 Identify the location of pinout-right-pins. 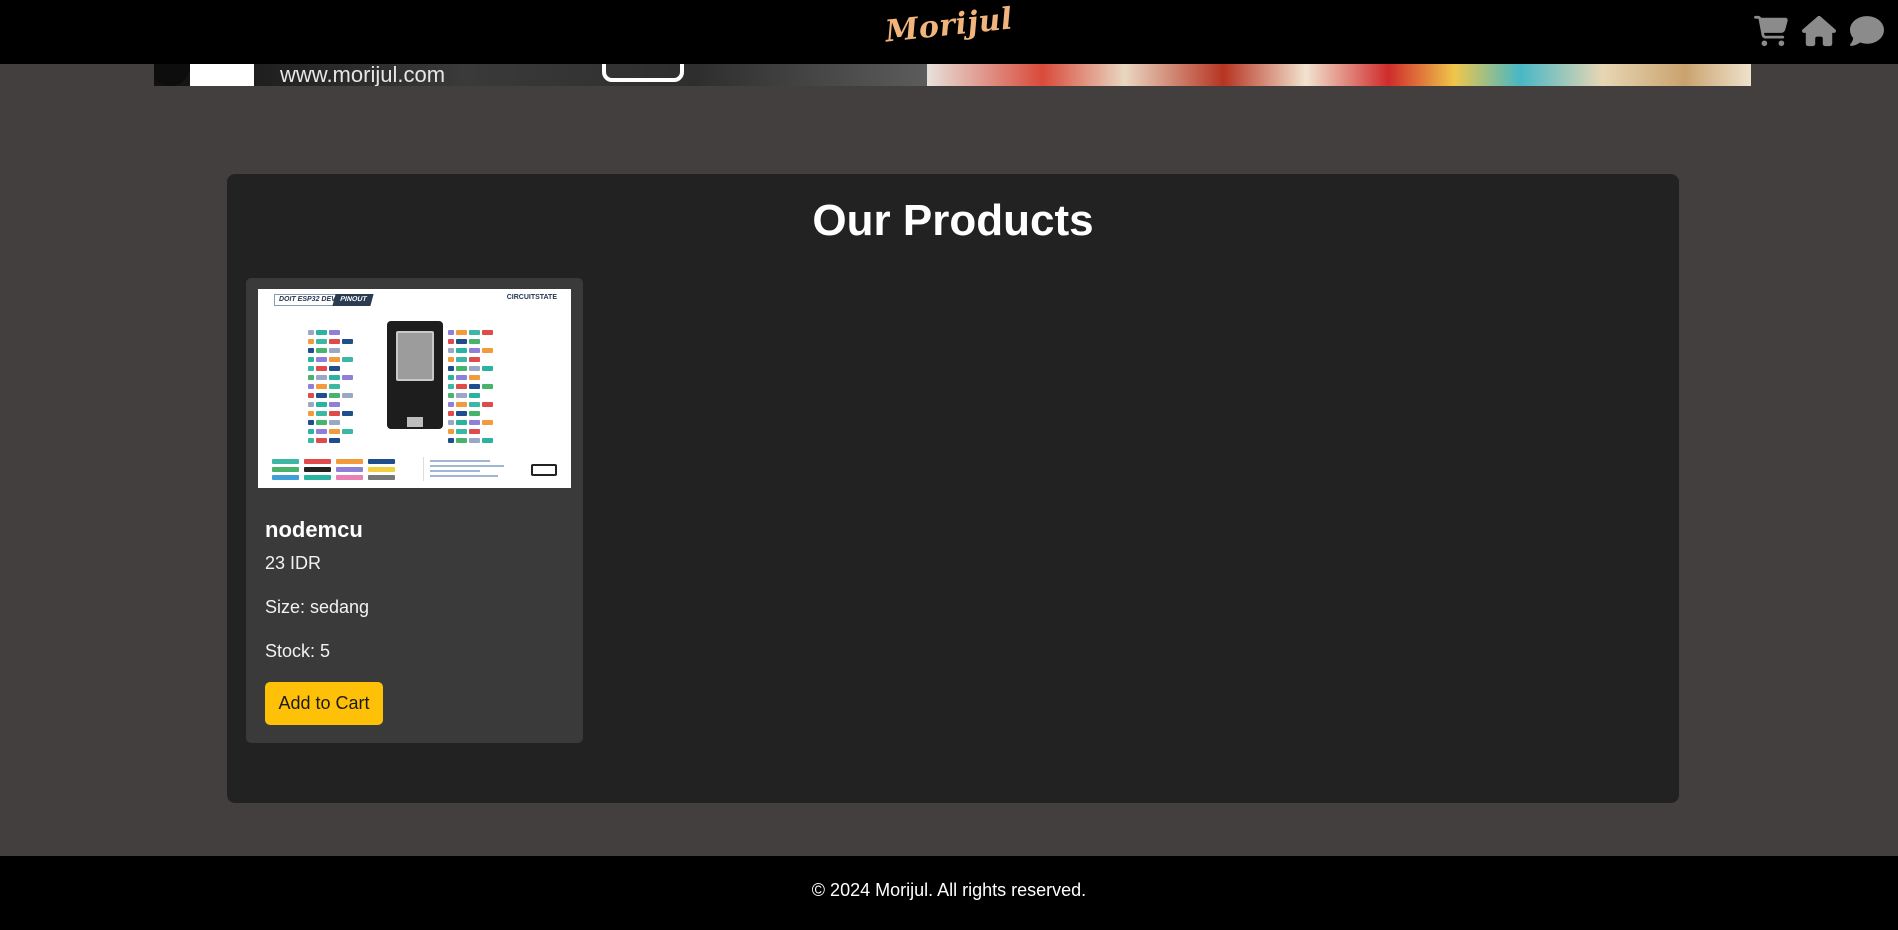
(478, 387).